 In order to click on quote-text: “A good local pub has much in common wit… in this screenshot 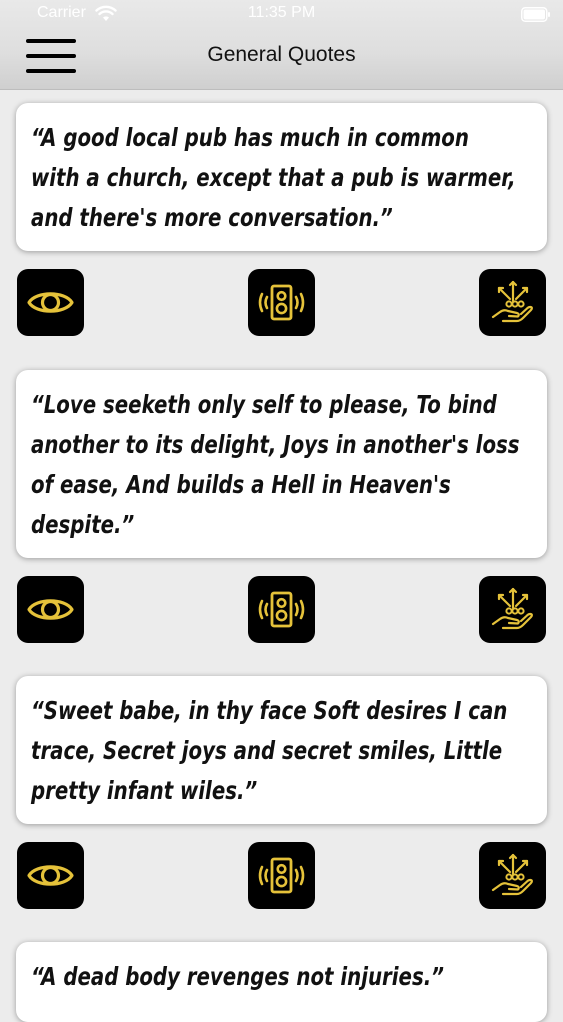, I will do `click(273, 177)`.